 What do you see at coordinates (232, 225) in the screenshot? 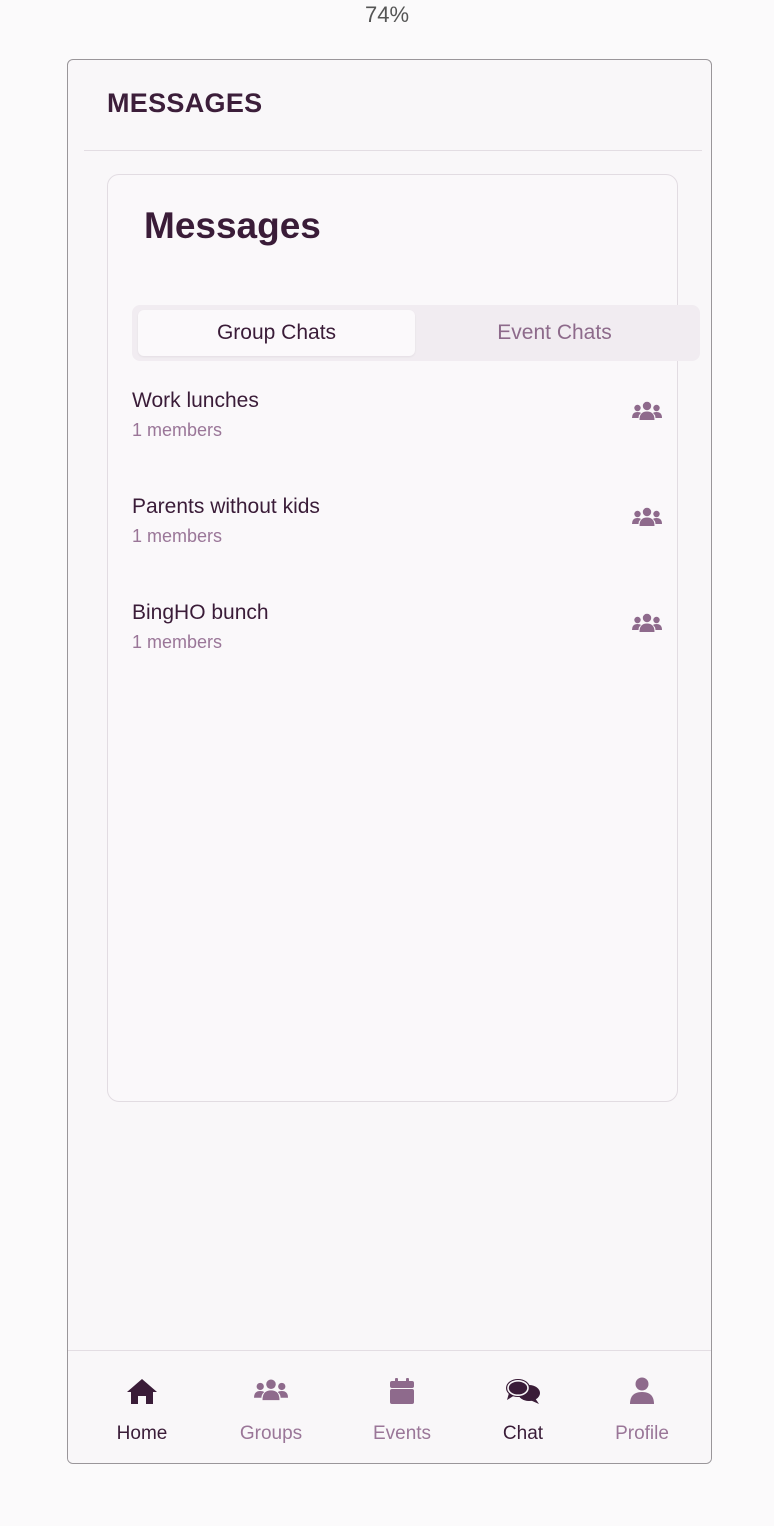
I see `card-title: Messages` at bounding box center [232, 225].